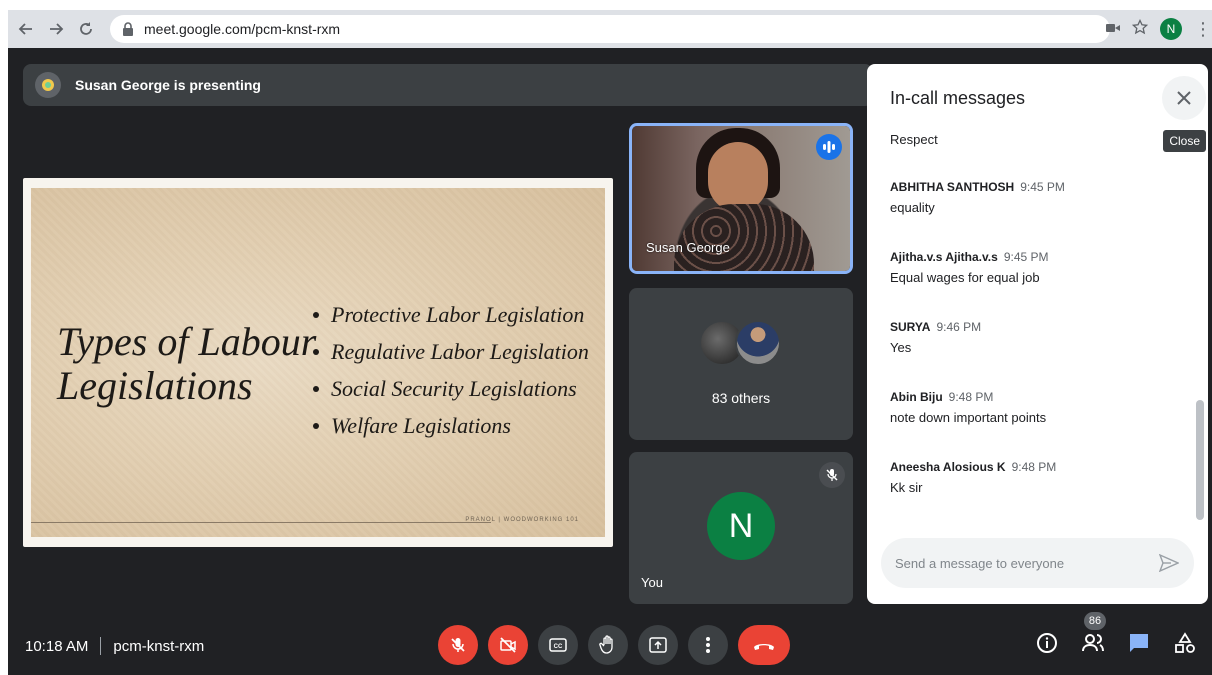 This screenshot has width=1212, height=675. Describe the element at coordinates (187, 341) in the screenshot. I see `slide-title-line1: Types of Labour` at that location.